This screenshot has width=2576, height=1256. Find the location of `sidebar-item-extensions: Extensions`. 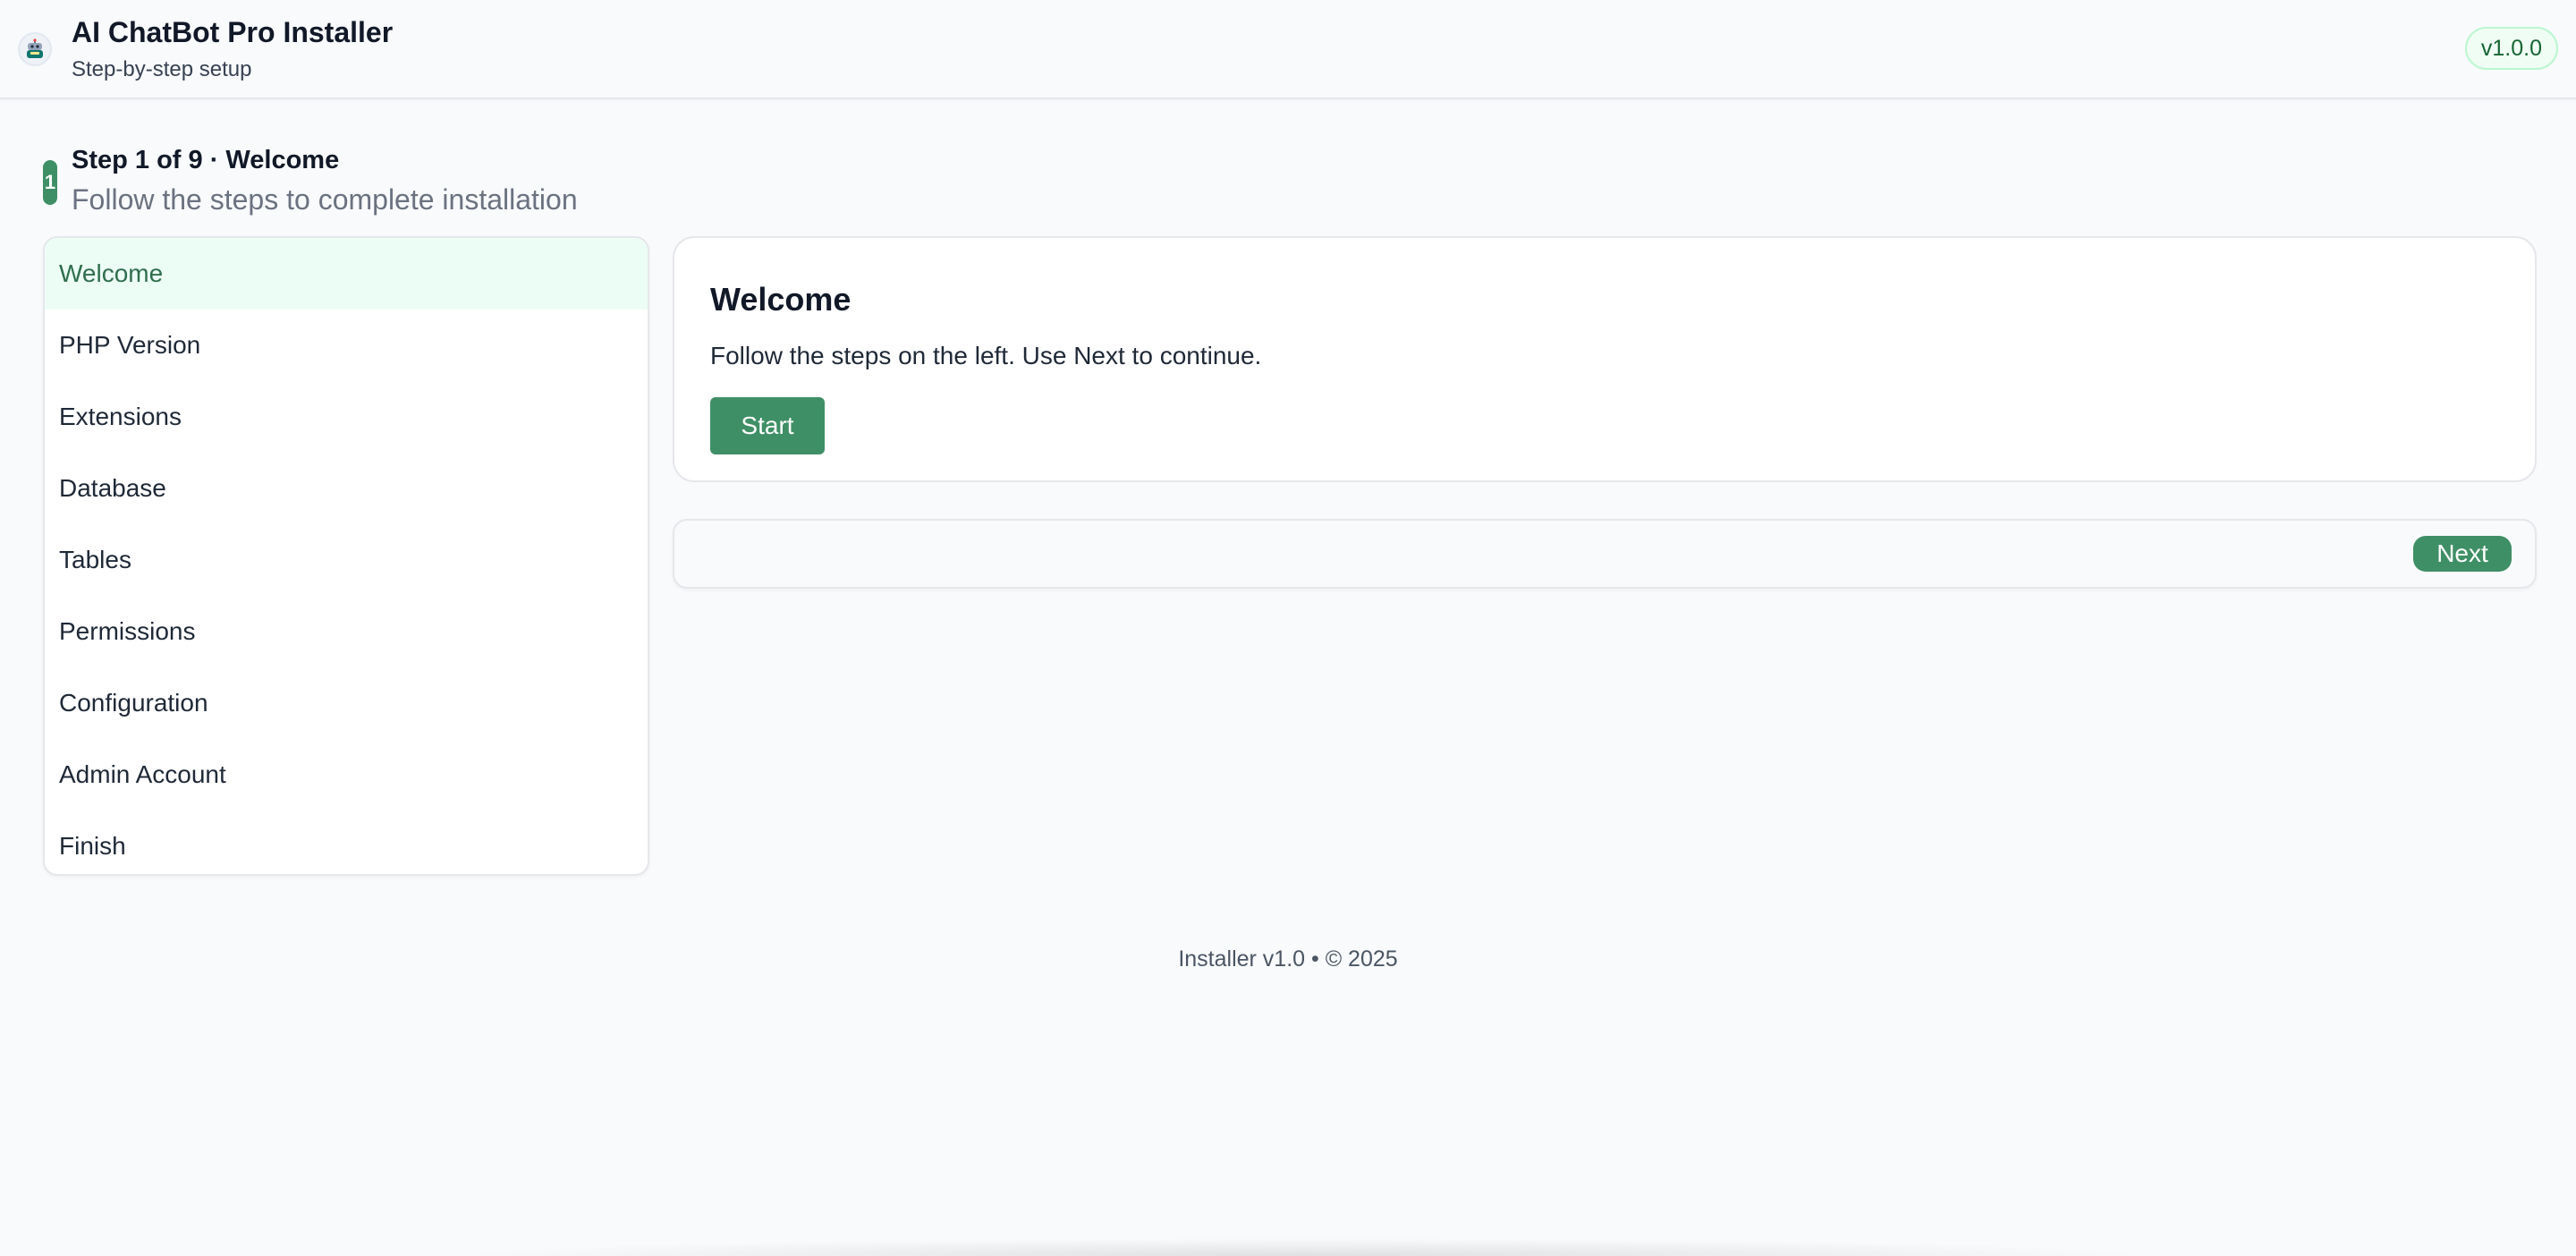

sidebar-item-extensions: Extensions is located at coordinates (346, 417).